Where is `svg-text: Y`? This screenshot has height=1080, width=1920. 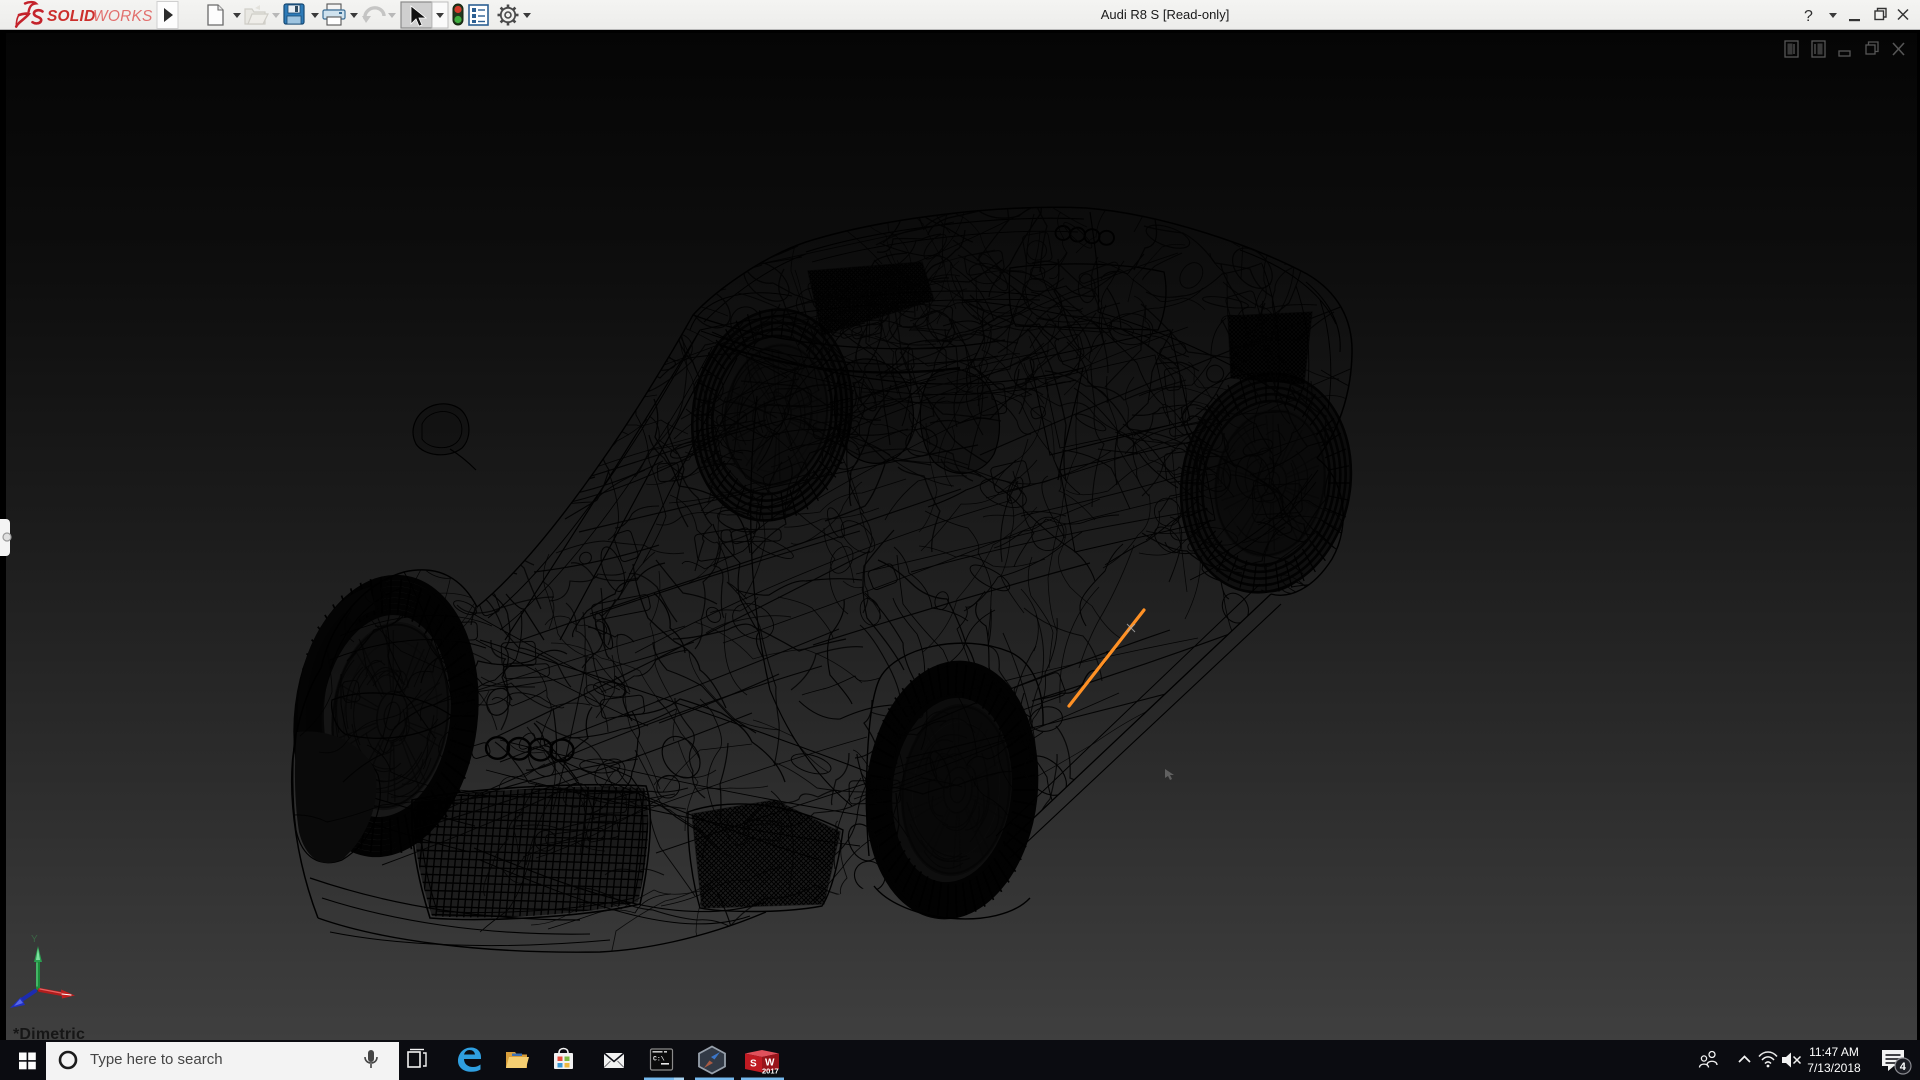
svg-text: Y is located at coordinates (34, 939).